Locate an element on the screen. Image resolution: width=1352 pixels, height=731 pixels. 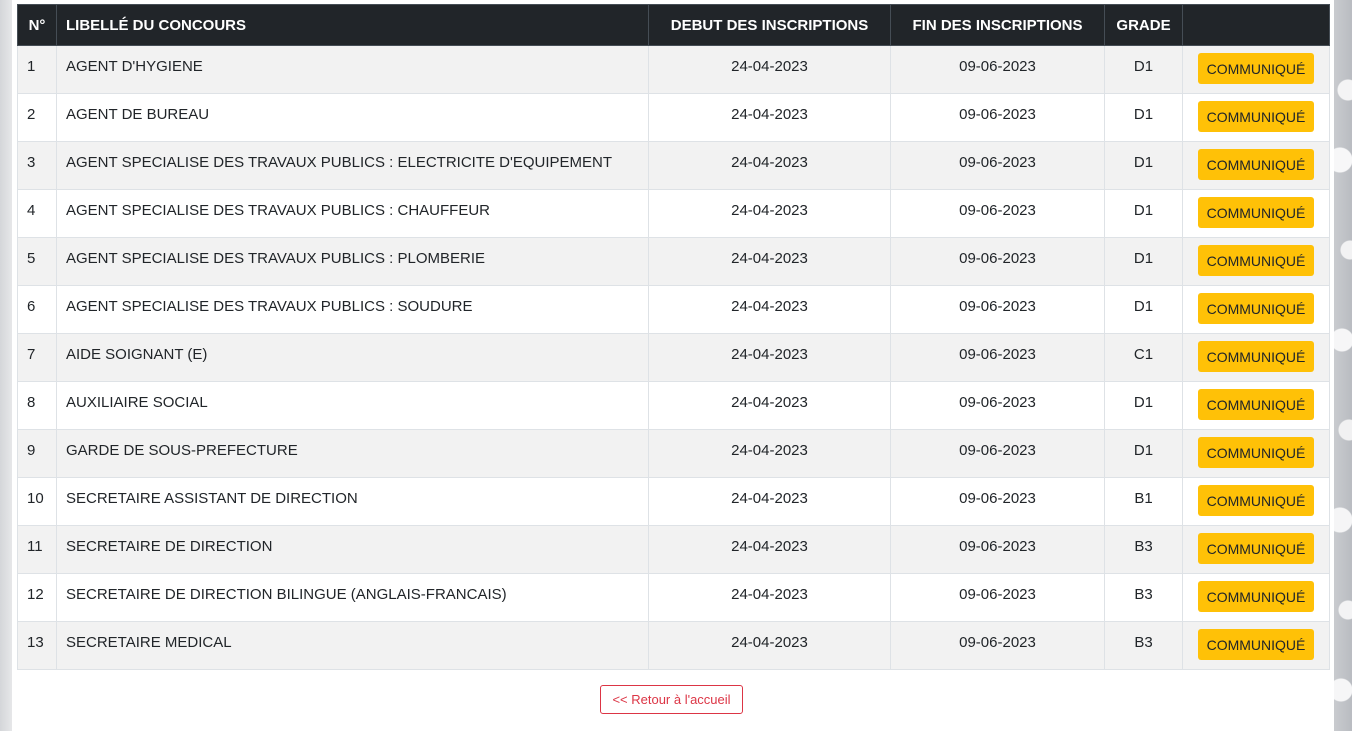
row-number-cell: 2 is located at coordinates (37, 117).